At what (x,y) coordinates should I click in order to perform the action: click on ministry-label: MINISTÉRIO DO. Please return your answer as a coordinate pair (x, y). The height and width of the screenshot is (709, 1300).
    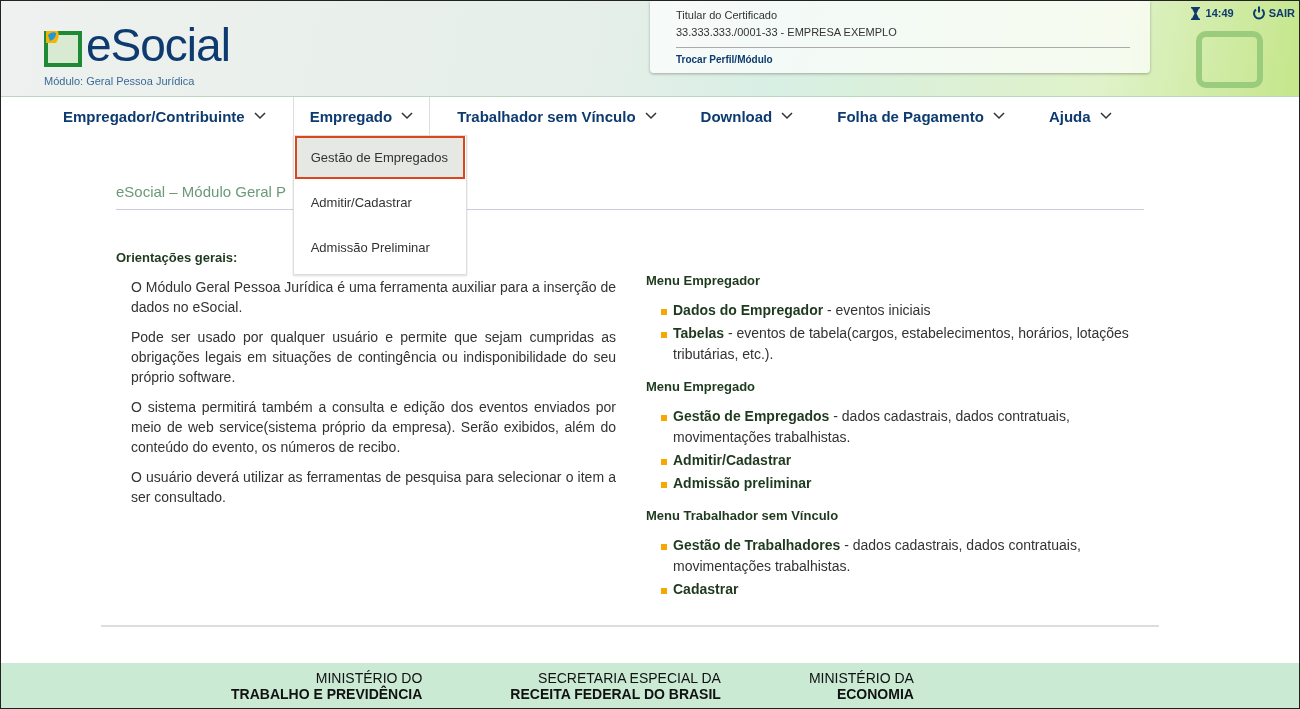
    Looking at the image, I should click on (369, 677).